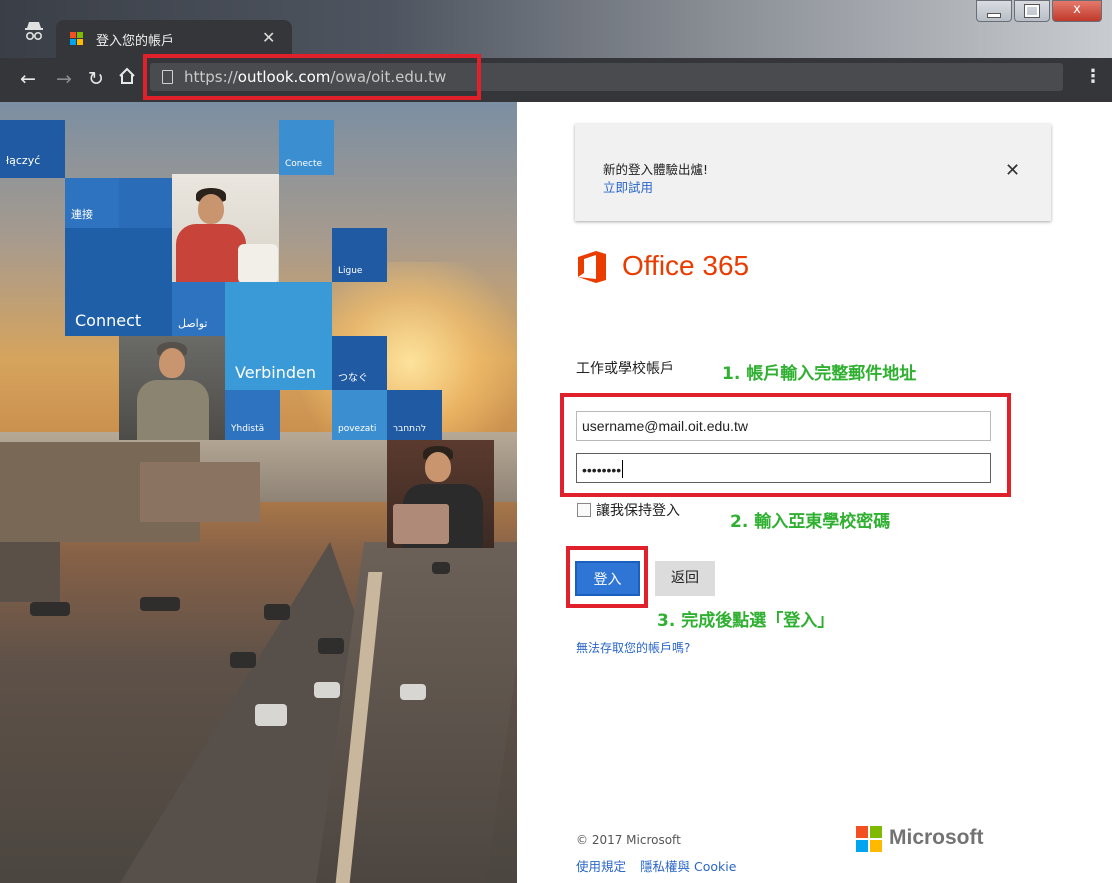 The image size is (1112, 883). I want to click on microsoft-logo-icon, so click(869, 839).